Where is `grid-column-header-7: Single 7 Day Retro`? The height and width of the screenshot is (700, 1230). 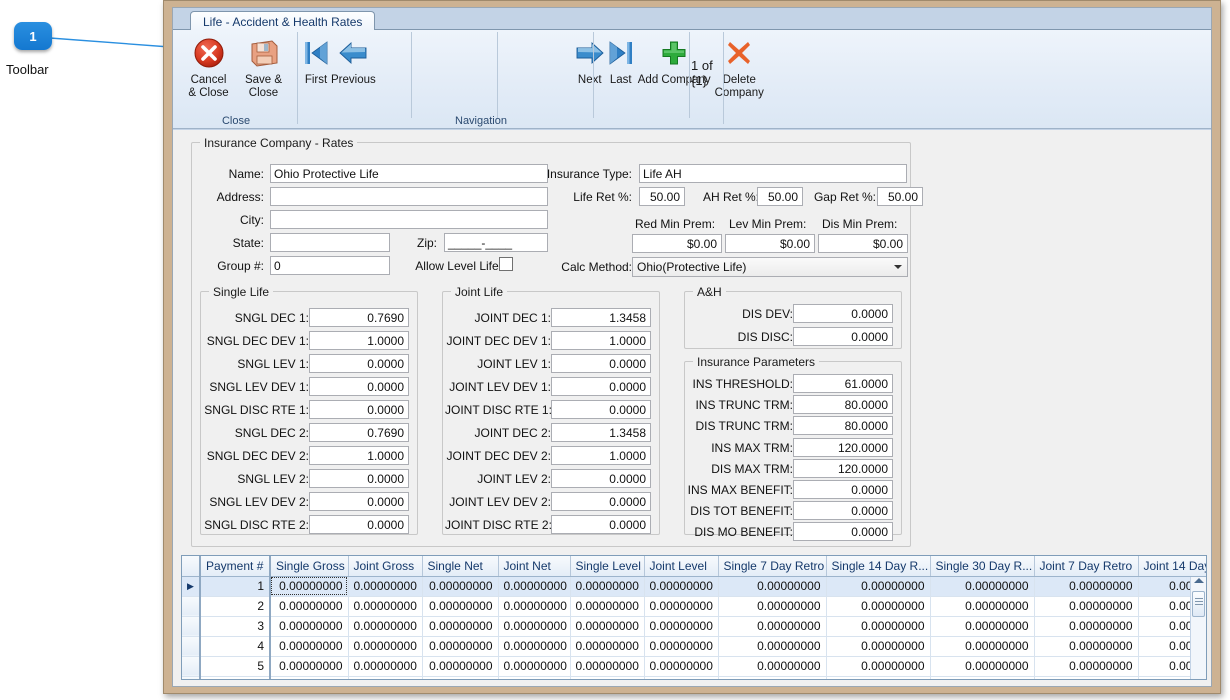
grid-column-header-7: Single 7 Day Retro is located at coordinates (772, 566).